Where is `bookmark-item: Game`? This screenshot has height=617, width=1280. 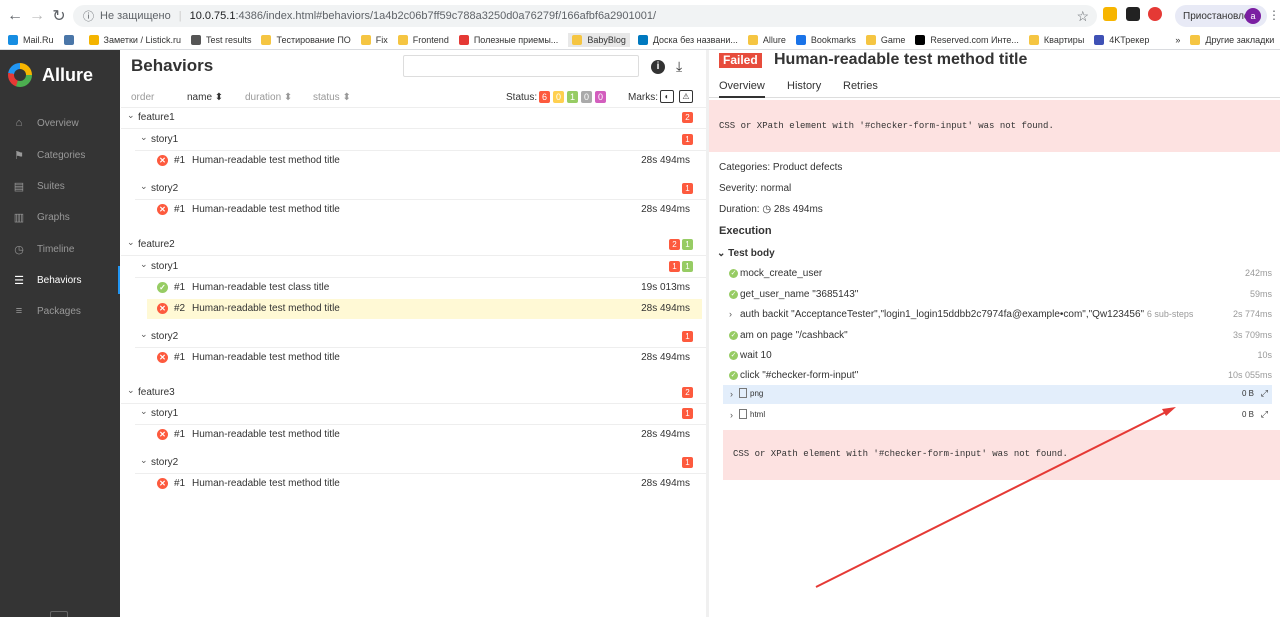 bookmark-item: Game is located at coordinates (886, 40).